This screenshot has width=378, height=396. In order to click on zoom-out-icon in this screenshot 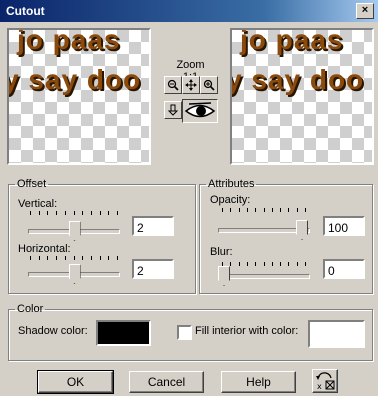, I will do `click(173, 85)`.